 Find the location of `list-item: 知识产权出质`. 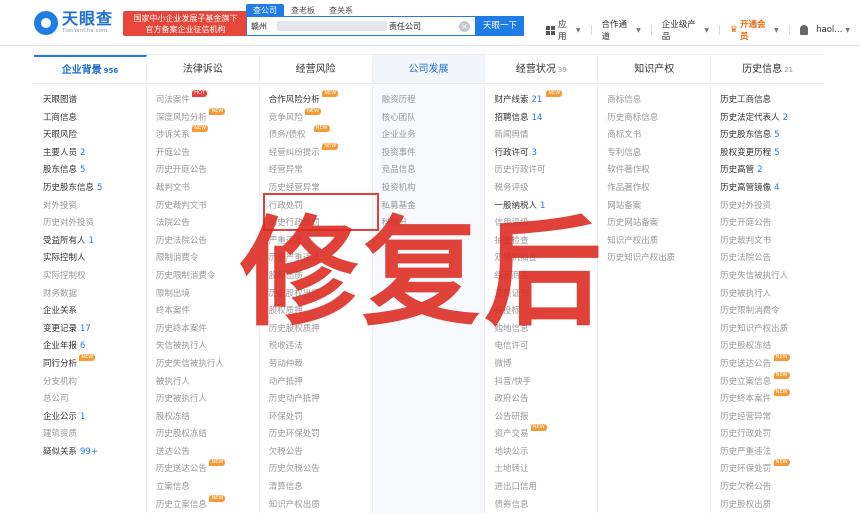

list-item: 知识产权出质 is located at coordinates (658, 242).